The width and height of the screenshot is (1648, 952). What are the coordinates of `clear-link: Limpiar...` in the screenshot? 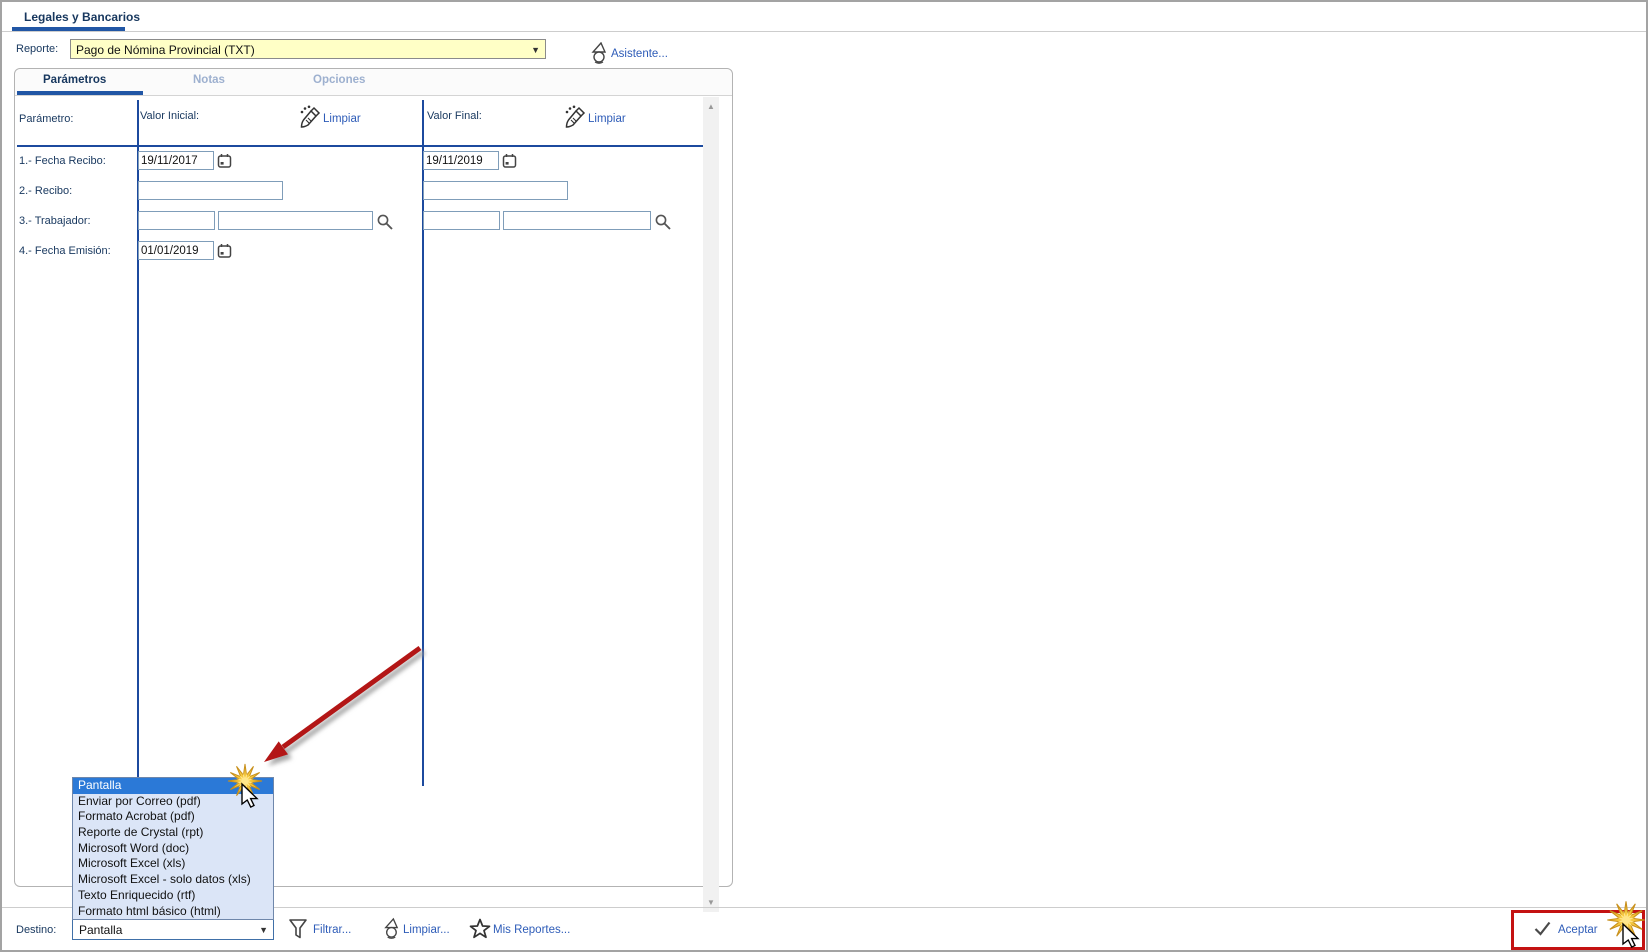 It's located at (426, 930).